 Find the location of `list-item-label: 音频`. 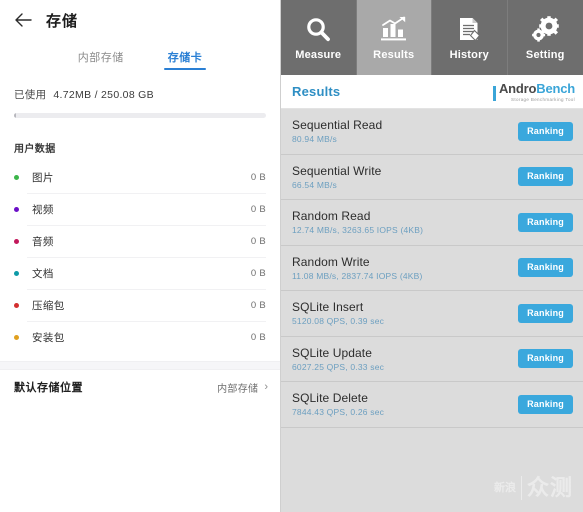

list-item-label: 音频 is located at coordinates (43, 241).